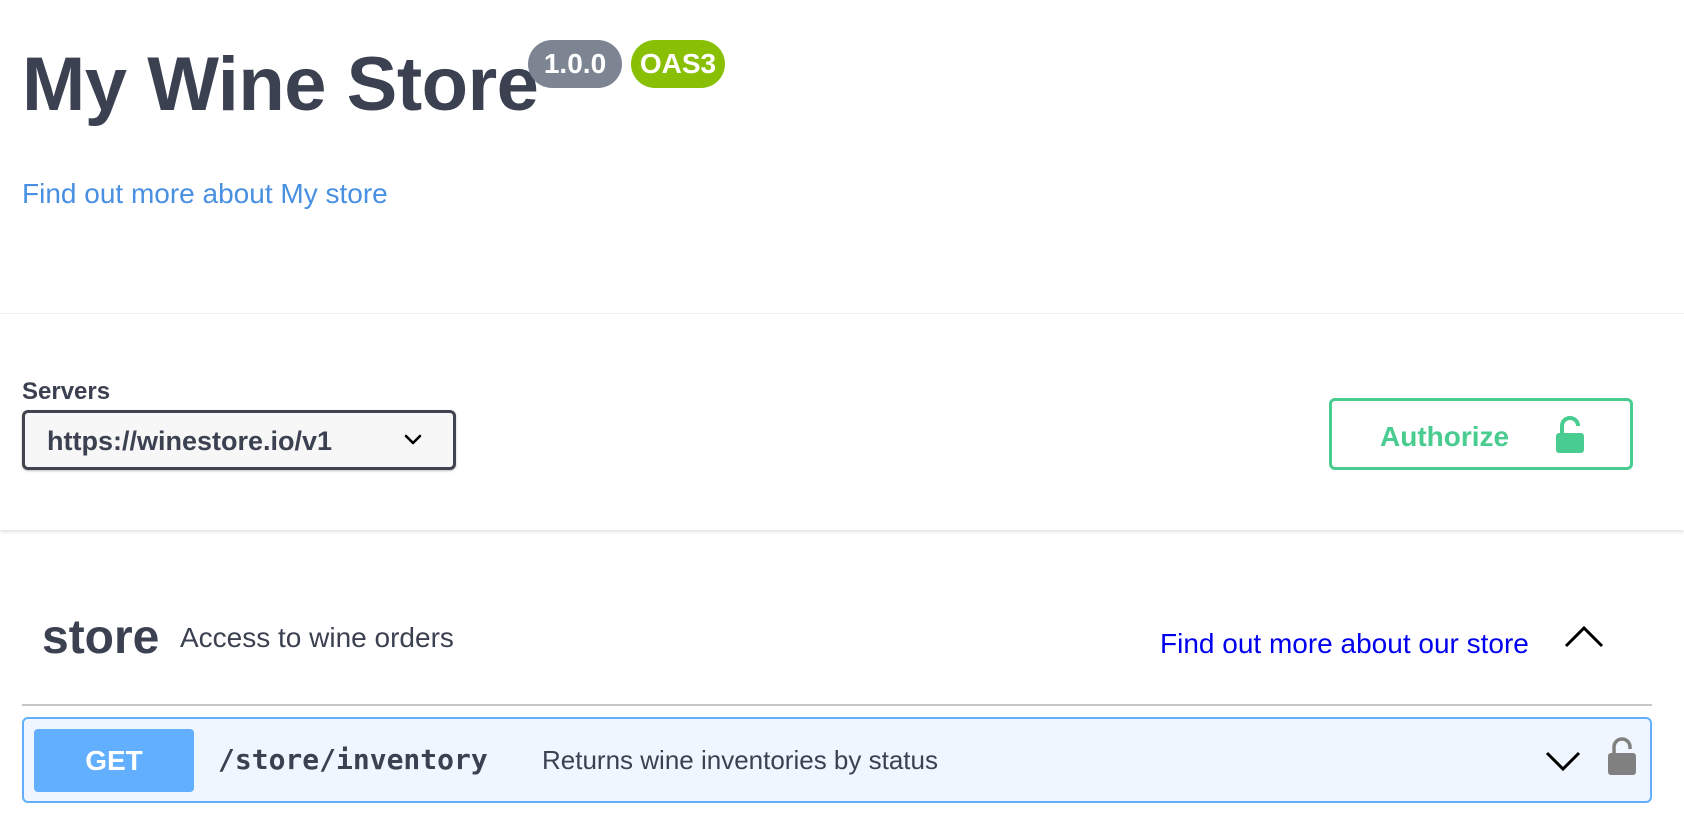 Image resolution: width=1684 pixels, height=826 pixels. I want to click on operation-path: /store/inventory, so click(353, 759).